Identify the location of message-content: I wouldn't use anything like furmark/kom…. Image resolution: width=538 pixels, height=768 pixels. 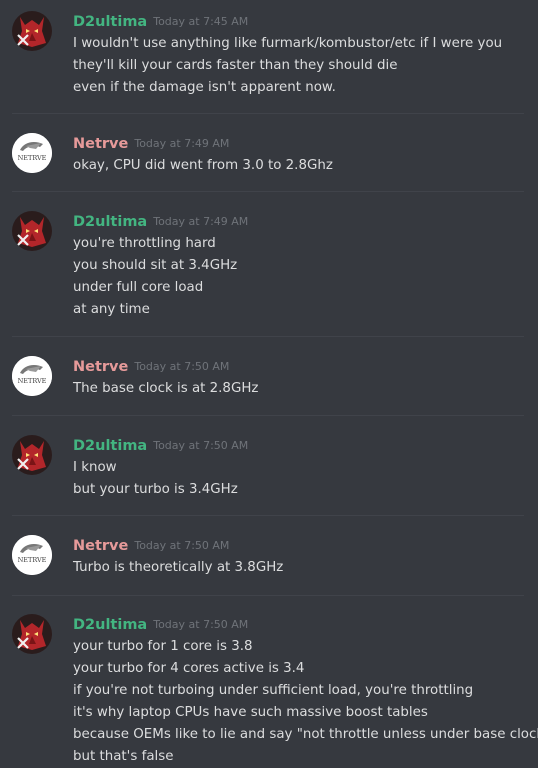
(300, 66).